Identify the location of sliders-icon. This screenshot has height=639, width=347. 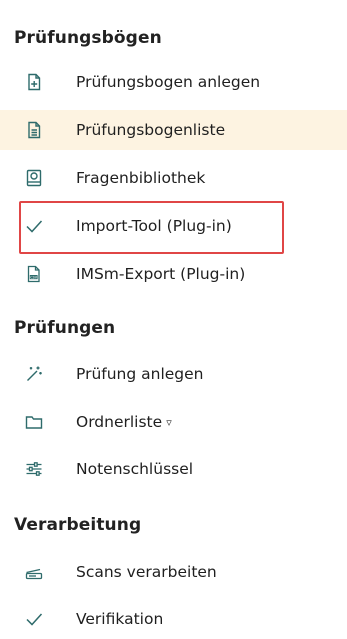
(34, 469).